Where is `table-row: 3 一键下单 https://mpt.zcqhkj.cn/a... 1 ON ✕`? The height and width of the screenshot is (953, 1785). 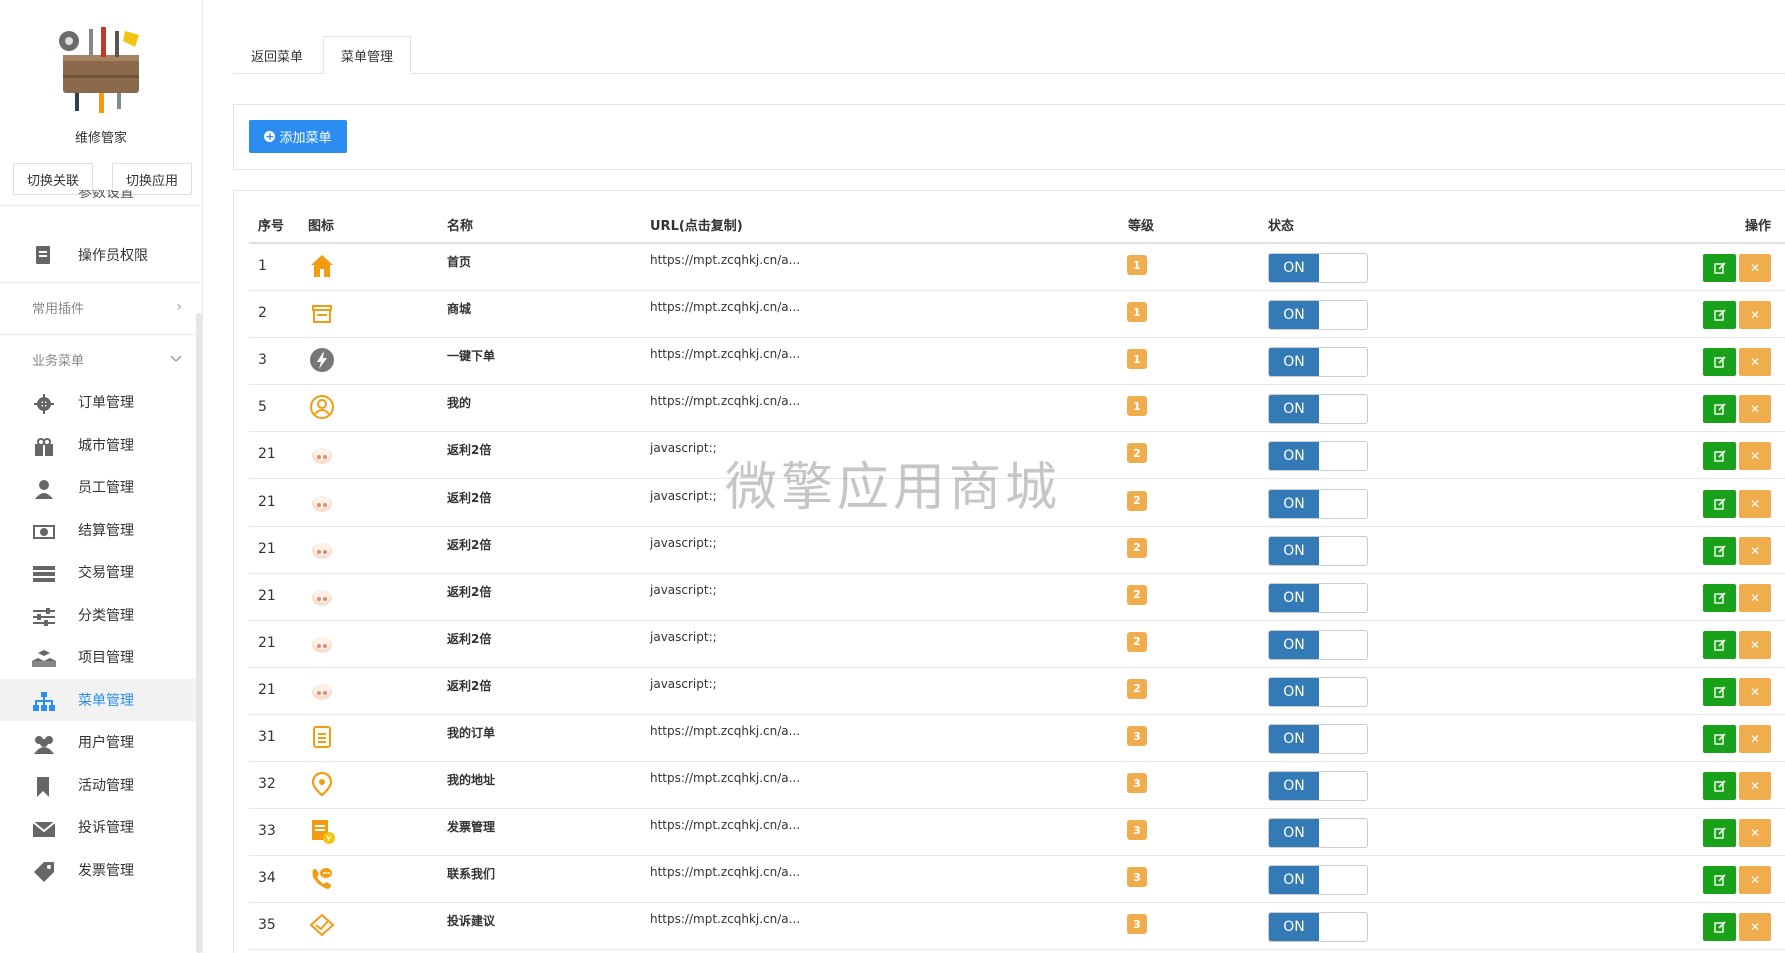
table-row: 3 一键下单 https://mpt.zcqhkj.cn/a... 1 ON ✕ is located at coordinates (1017, 362).